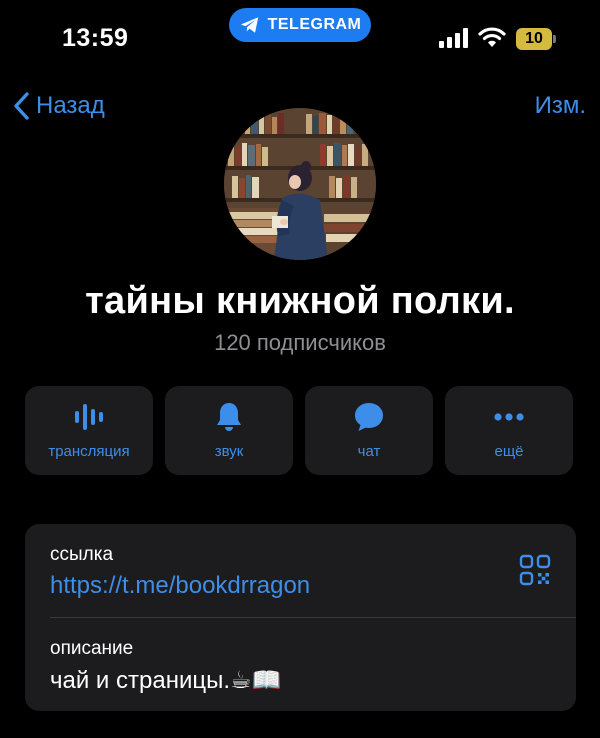 This screenshot has height=738, width=600. What do you see at coordinates (300, 570) in the screenshot?
I see `link-row: ссылка https://t.me/bookdrragon` at bounding box center [300, 570].